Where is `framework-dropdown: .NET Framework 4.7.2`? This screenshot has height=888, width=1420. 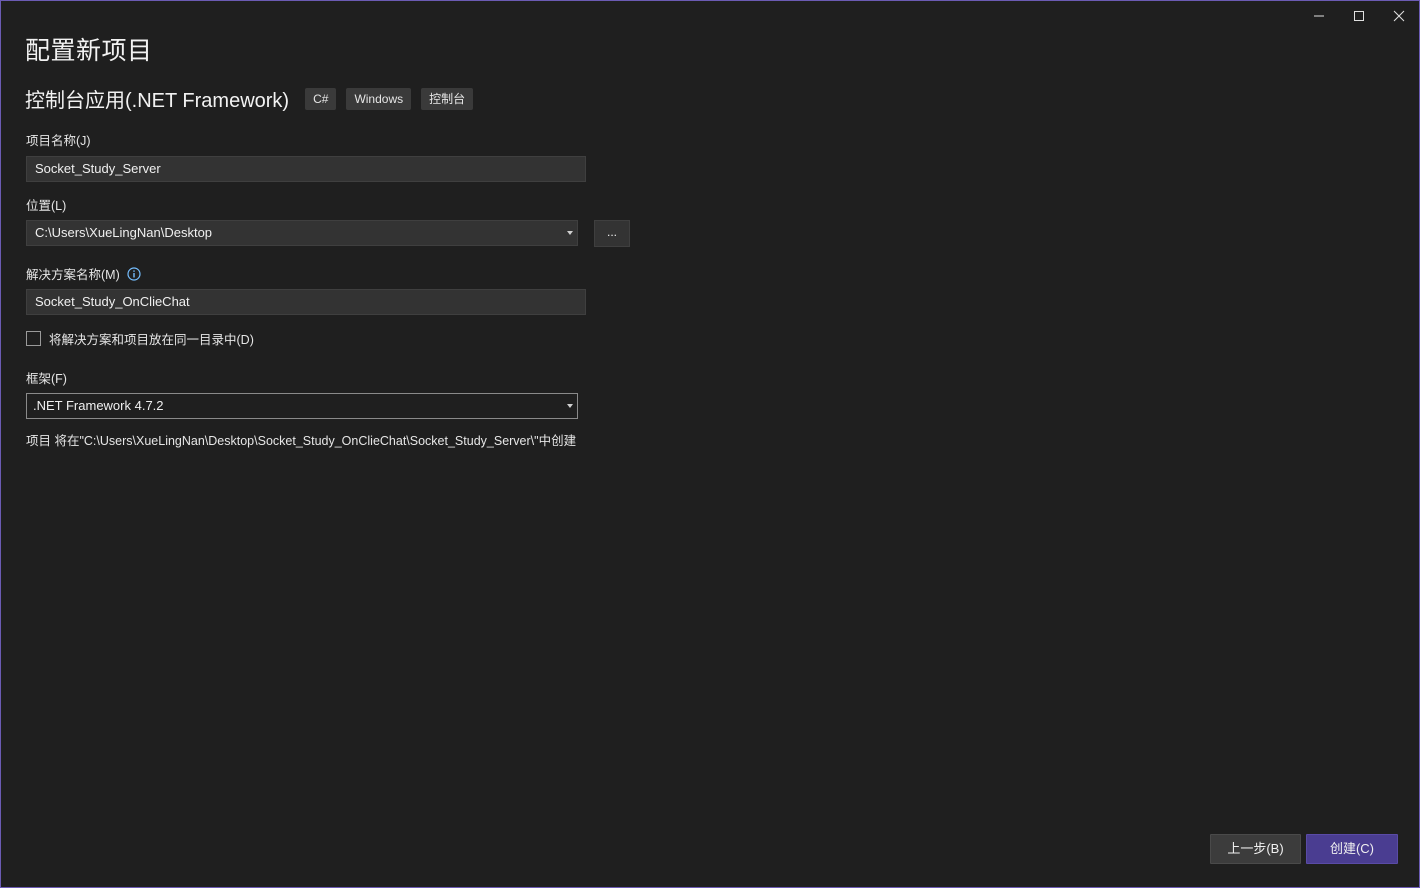
framework-dropdown: .NET Framework 4.7.2 is located at coordinates (302, 406).